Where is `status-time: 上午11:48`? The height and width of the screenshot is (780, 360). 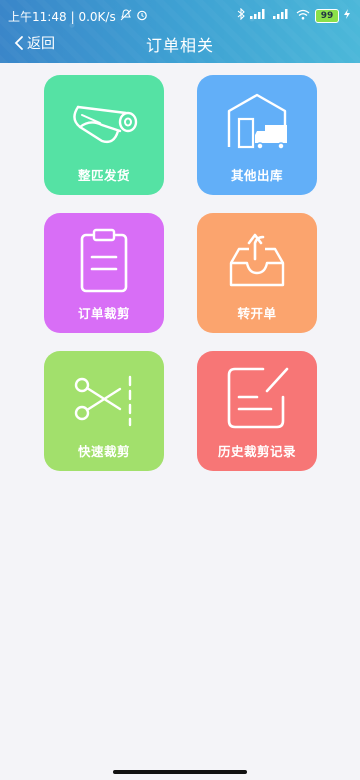
status-time: 上午11:48 is located at coordinates (37, 17).